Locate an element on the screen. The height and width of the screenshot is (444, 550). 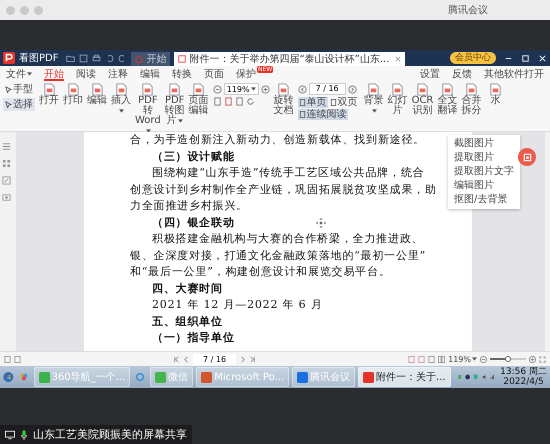
toolbar-button: 合并拆分 is located at coordinates (471, 99).